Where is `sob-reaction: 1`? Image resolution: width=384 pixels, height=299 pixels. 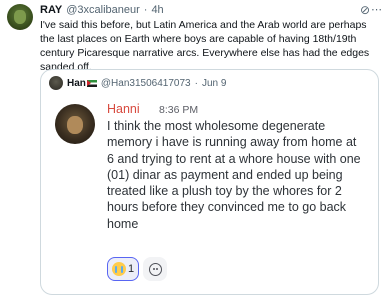
sob-reaction: 1 is located at coordinates (123, 269).